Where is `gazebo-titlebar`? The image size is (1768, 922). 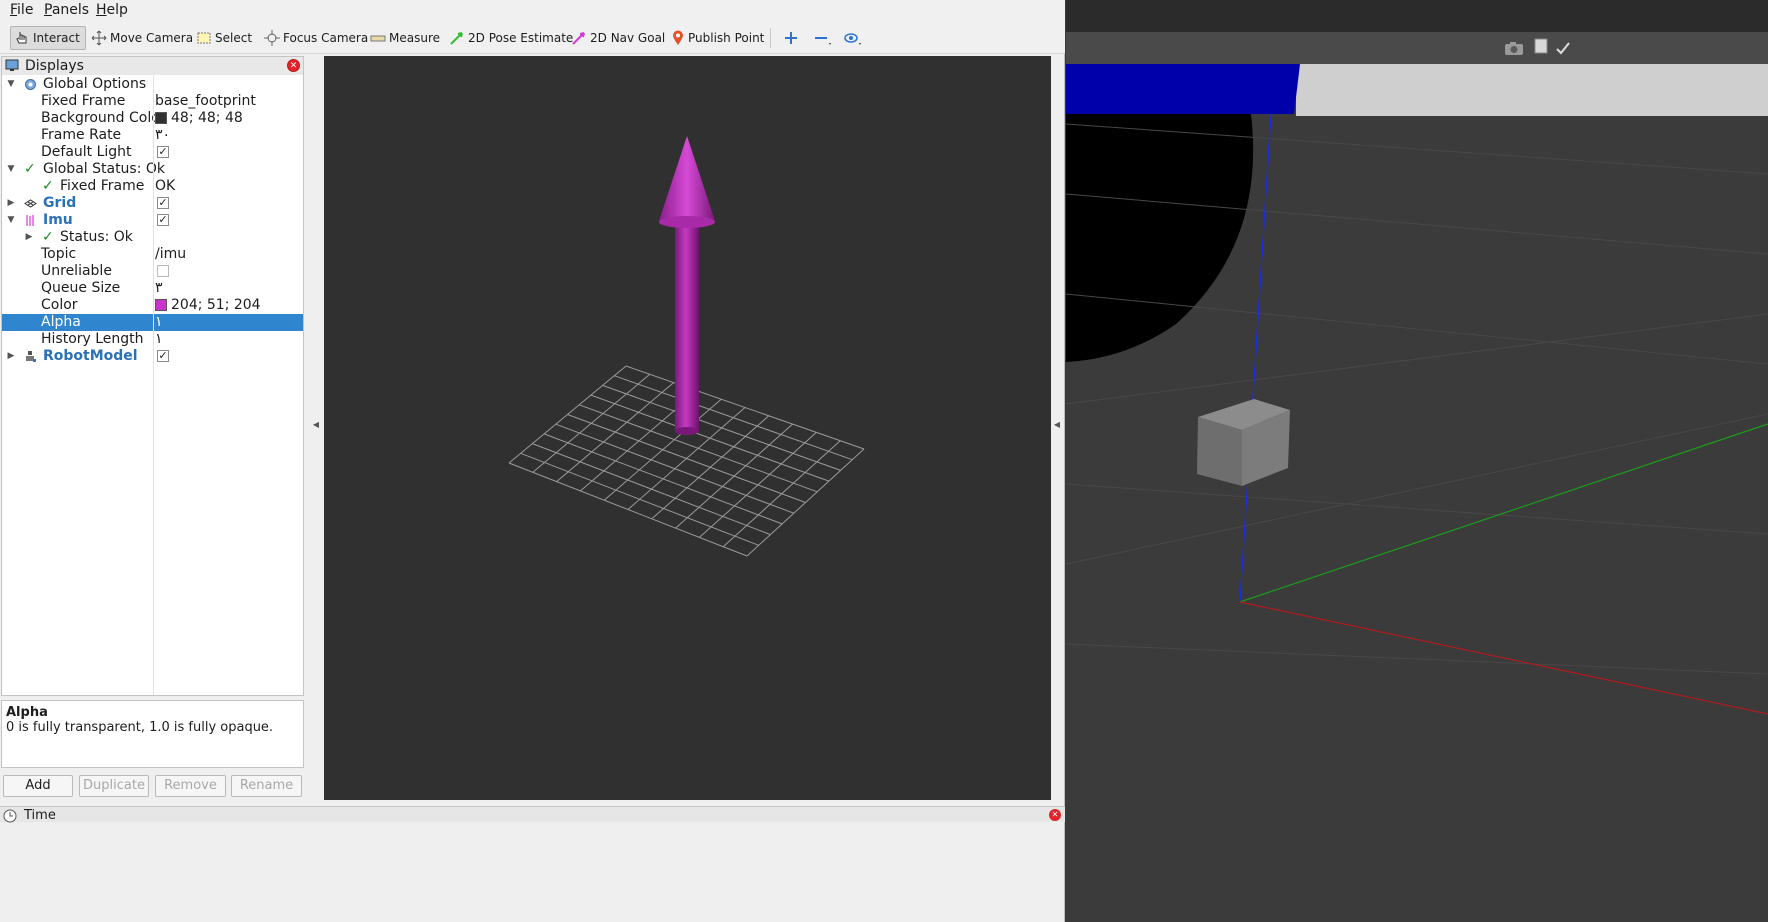 gazebo-titlebar is located at coordinates (1417, 16).